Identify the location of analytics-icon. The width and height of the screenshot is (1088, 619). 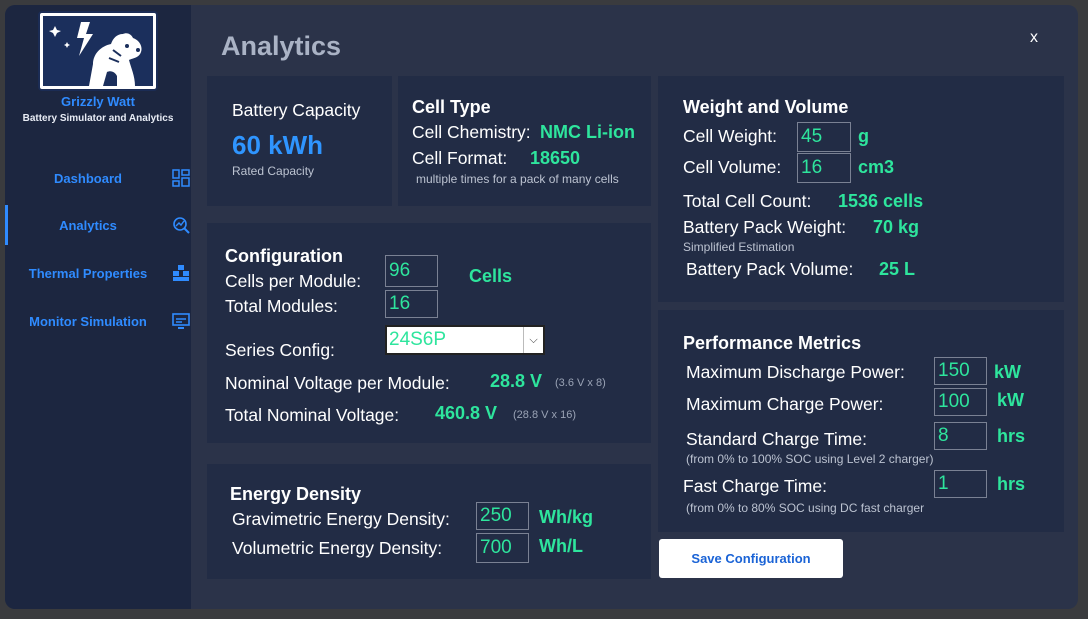
(181, 225).